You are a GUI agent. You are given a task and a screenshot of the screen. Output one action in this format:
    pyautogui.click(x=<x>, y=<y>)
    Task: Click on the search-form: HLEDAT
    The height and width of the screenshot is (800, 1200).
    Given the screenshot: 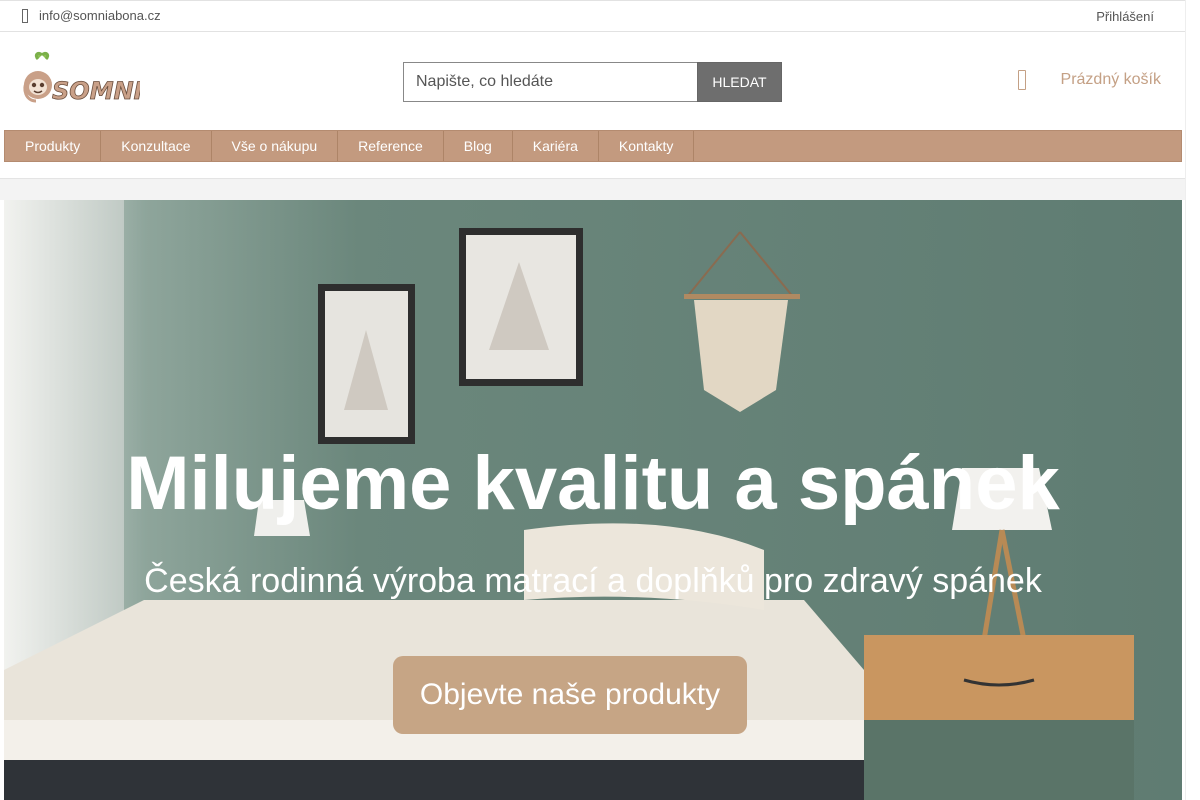 What is the action you would take?
    pyautogui.click(x=592, y=82)
    